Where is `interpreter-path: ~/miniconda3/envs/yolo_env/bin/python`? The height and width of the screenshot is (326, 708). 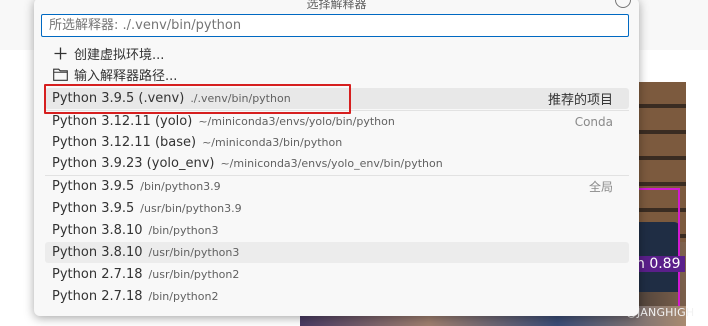 interpreter-path: ~/miniconda3/envs/yolo_env/bin/python is located at coordinates (331, 163).